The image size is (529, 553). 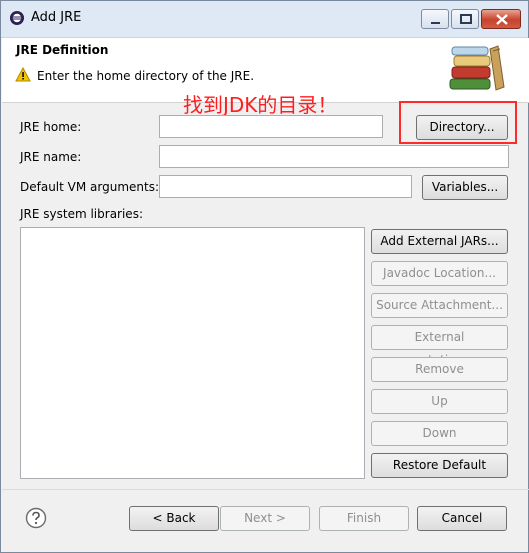 What do you see at coordinates (264, 19) in the screenshot?
I see `title-bar: Add JRE` at bounding box center [264, 19].